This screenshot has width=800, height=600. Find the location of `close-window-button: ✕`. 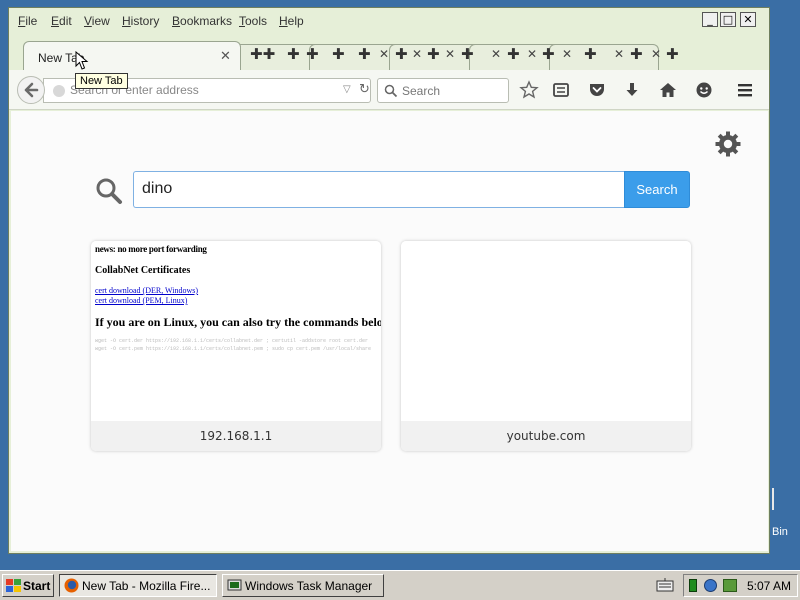

close-window-button: ✕ is located at coordinates (748, 19).